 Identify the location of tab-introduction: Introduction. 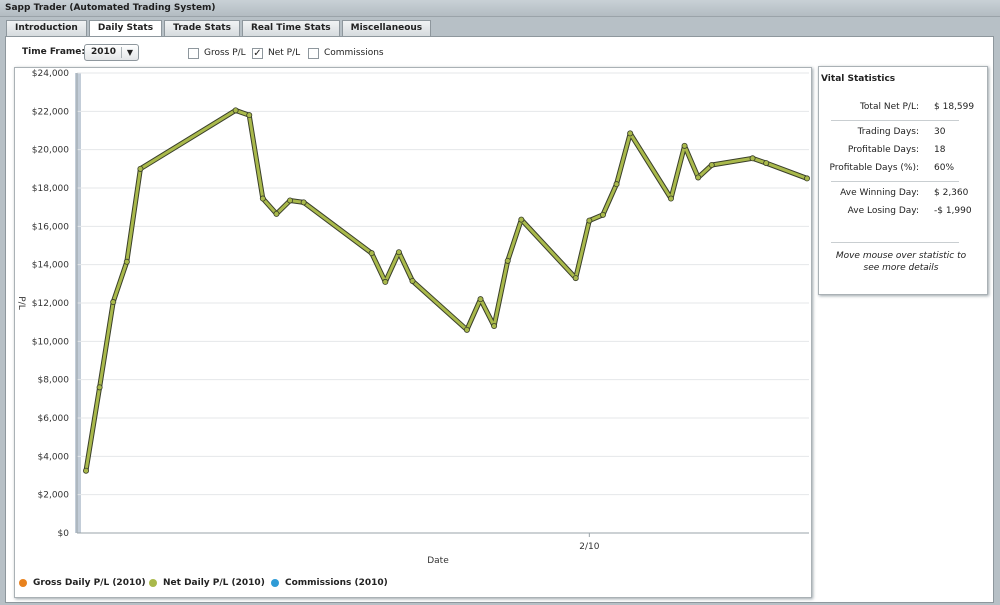
(46, 28).